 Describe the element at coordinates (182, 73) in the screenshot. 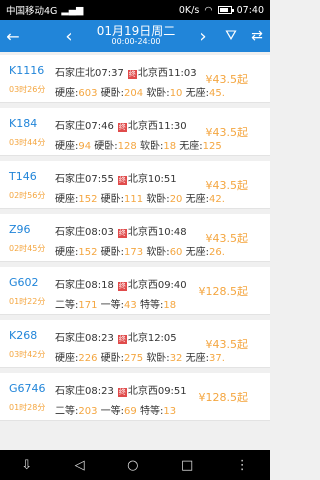

I see `arrival-time: 11:03` at that location.